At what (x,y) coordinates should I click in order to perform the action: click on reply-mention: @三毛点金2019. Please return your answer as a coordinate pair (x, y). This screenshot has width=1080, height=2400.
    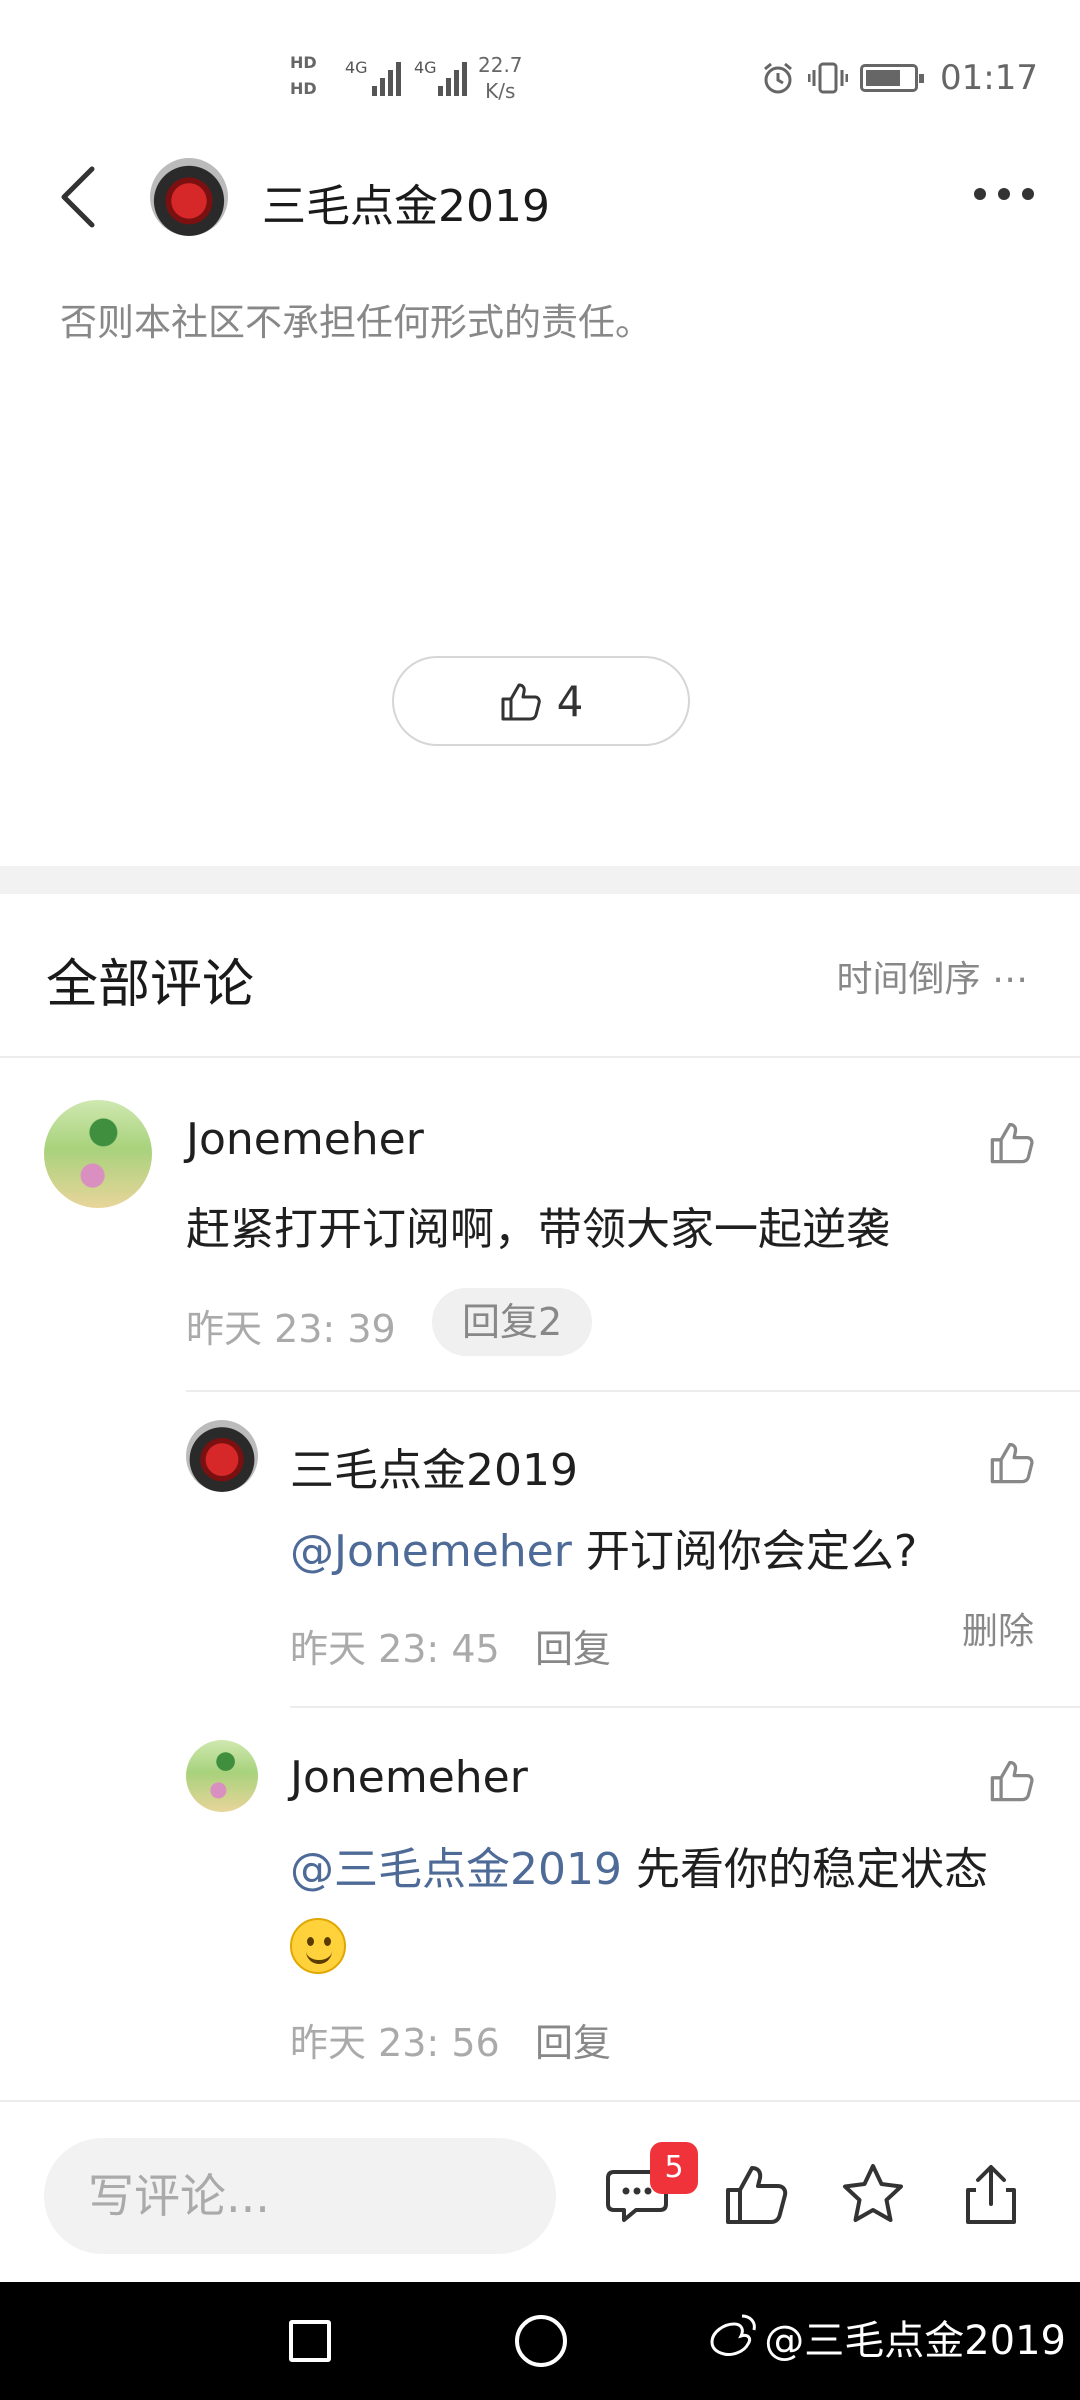
    Looking at the image, I should click on (456, 1869).